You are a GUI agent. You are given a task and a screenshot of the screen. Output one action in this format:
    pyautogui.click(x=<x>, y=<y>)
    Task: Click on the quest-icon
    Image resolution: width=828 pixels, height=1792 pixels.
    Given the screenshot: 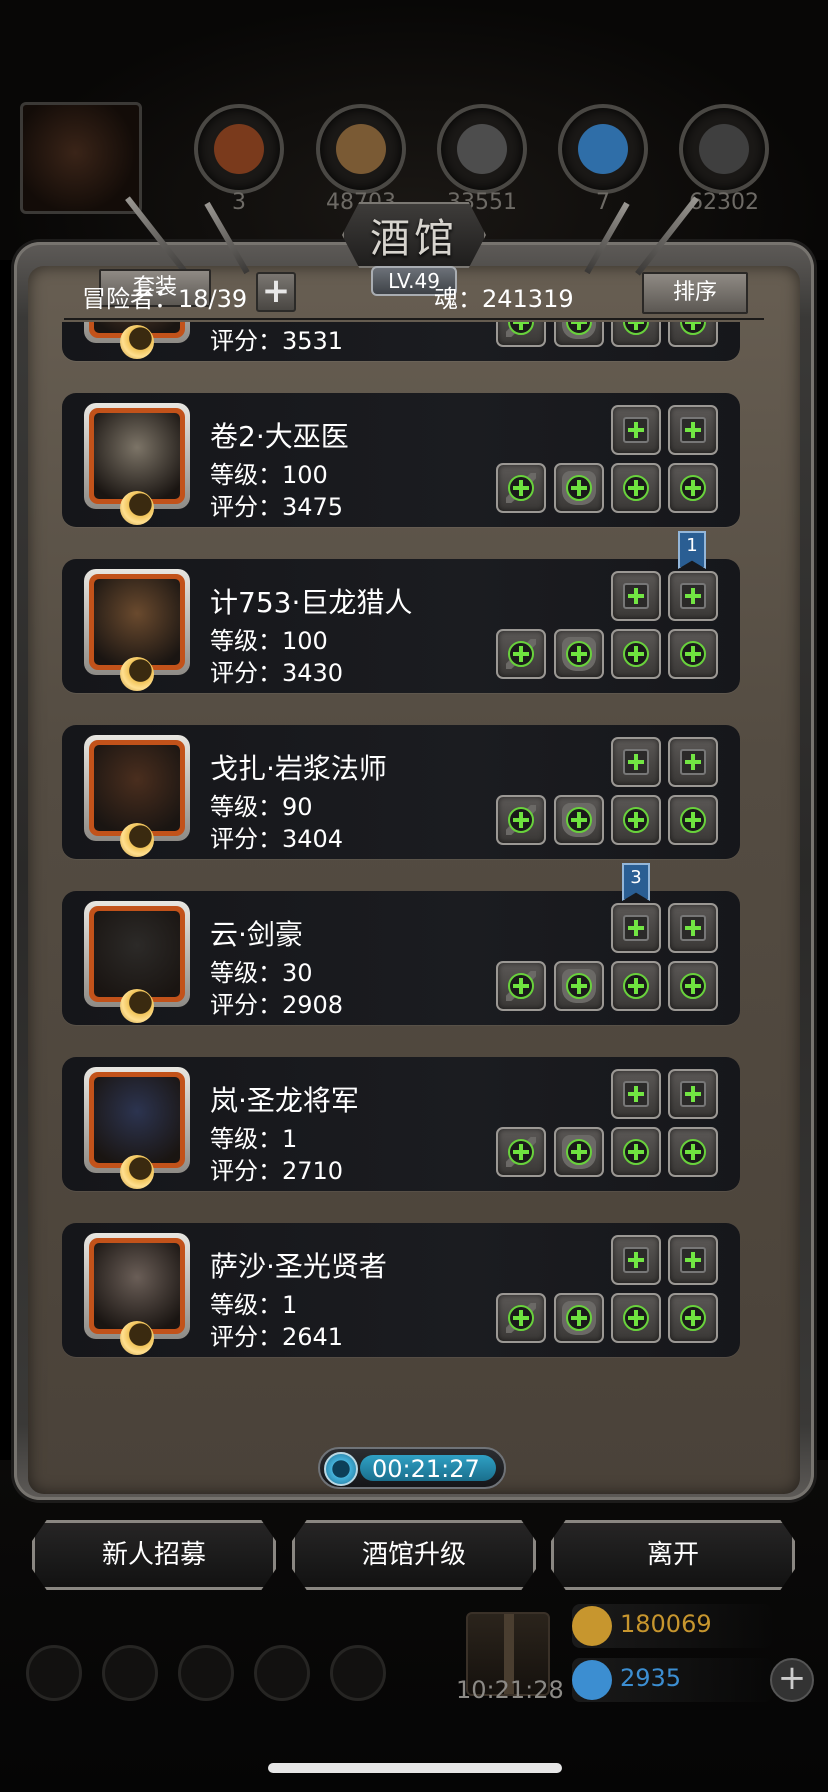 What is the action you would take?
    pyautogui.click(x=130, y=1673)
    